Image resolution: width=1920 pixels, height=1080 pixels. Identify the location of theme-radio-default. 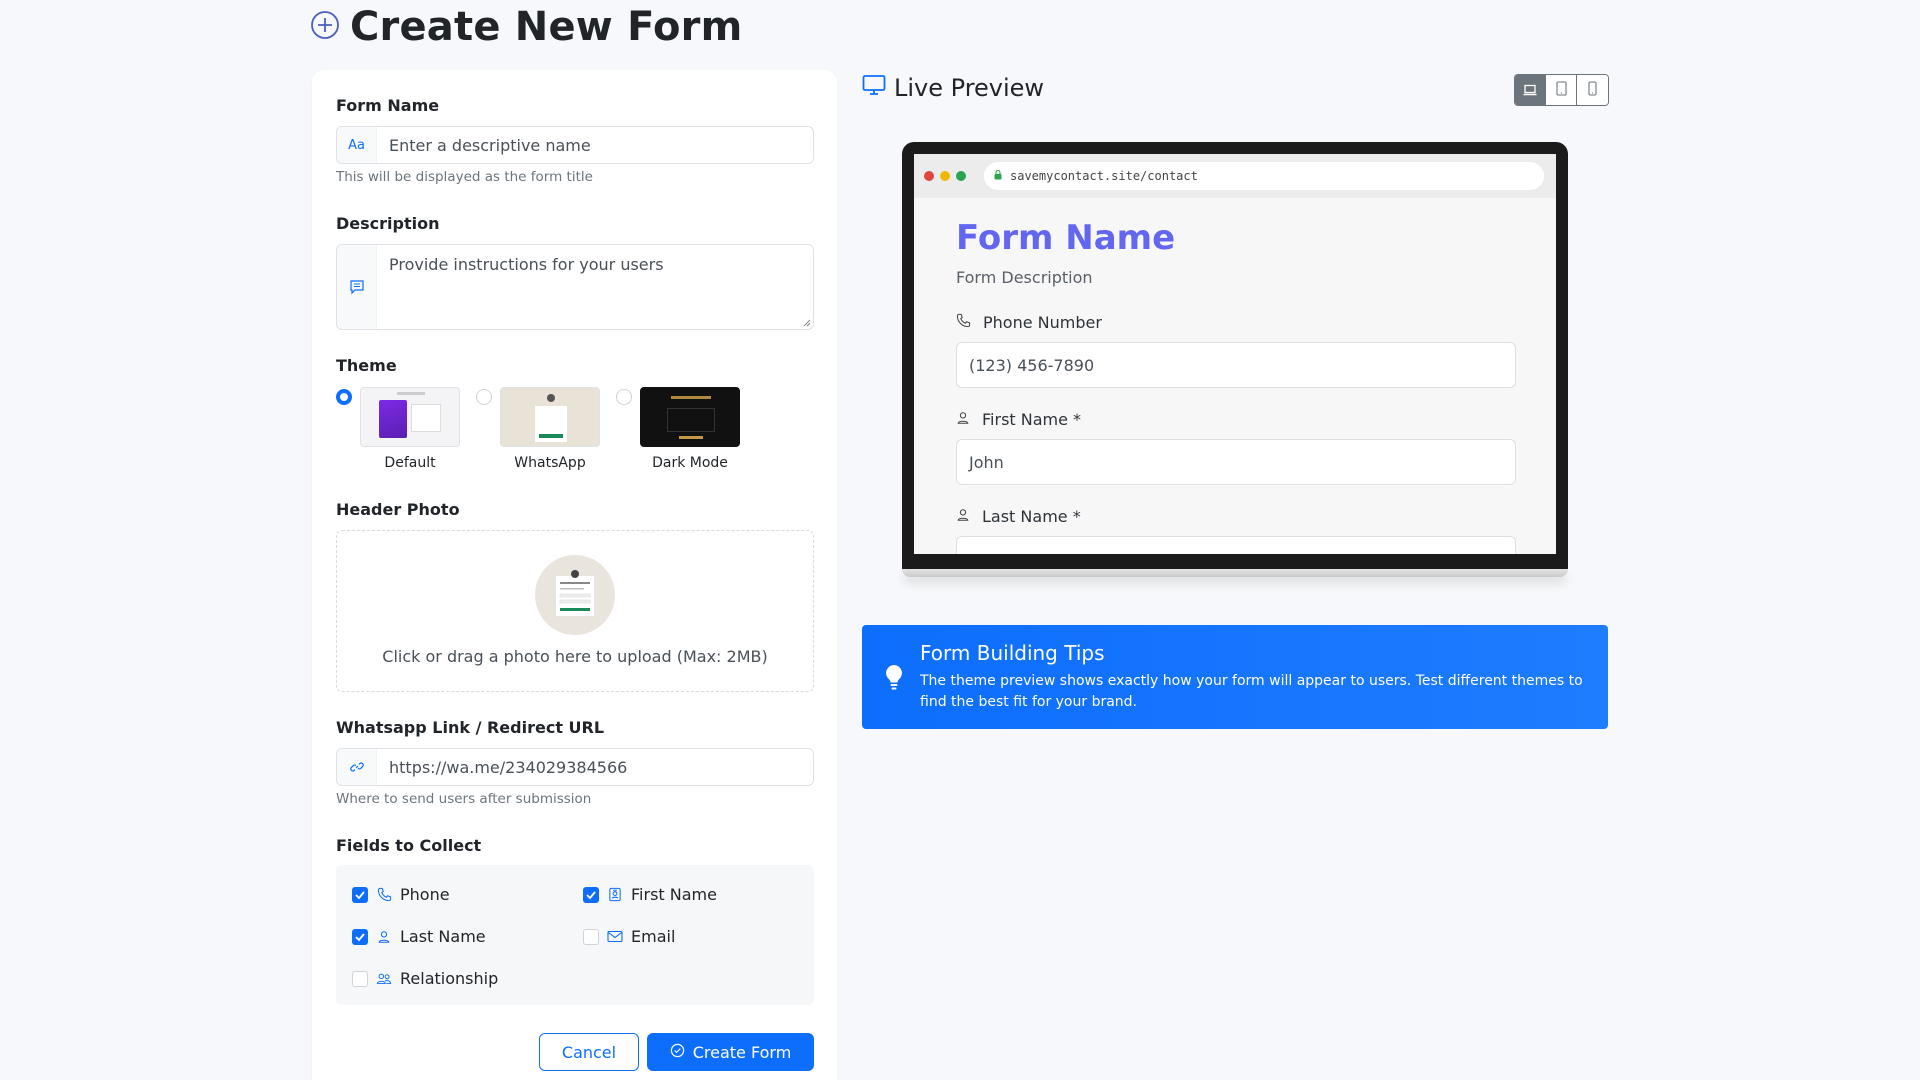
(344, 397).